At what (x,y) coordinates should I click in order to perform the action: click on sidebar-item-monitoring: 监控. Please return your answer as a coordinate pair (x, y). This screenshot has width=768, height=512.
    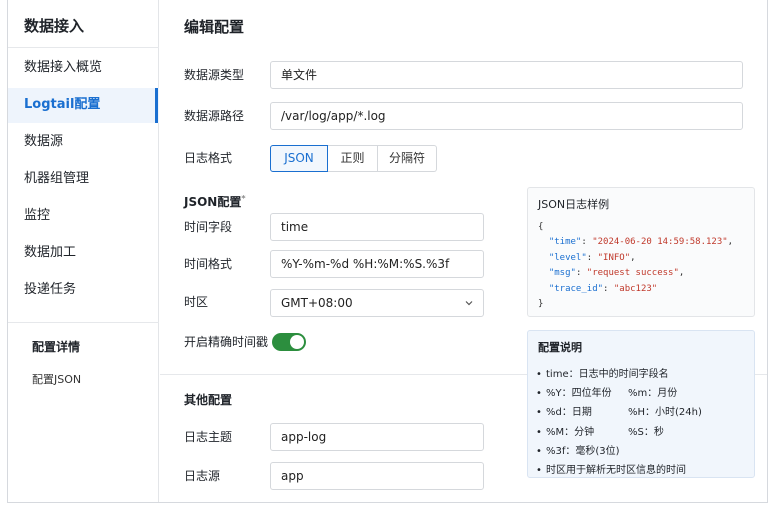
    Looking at the image, I should click on (37, 216).